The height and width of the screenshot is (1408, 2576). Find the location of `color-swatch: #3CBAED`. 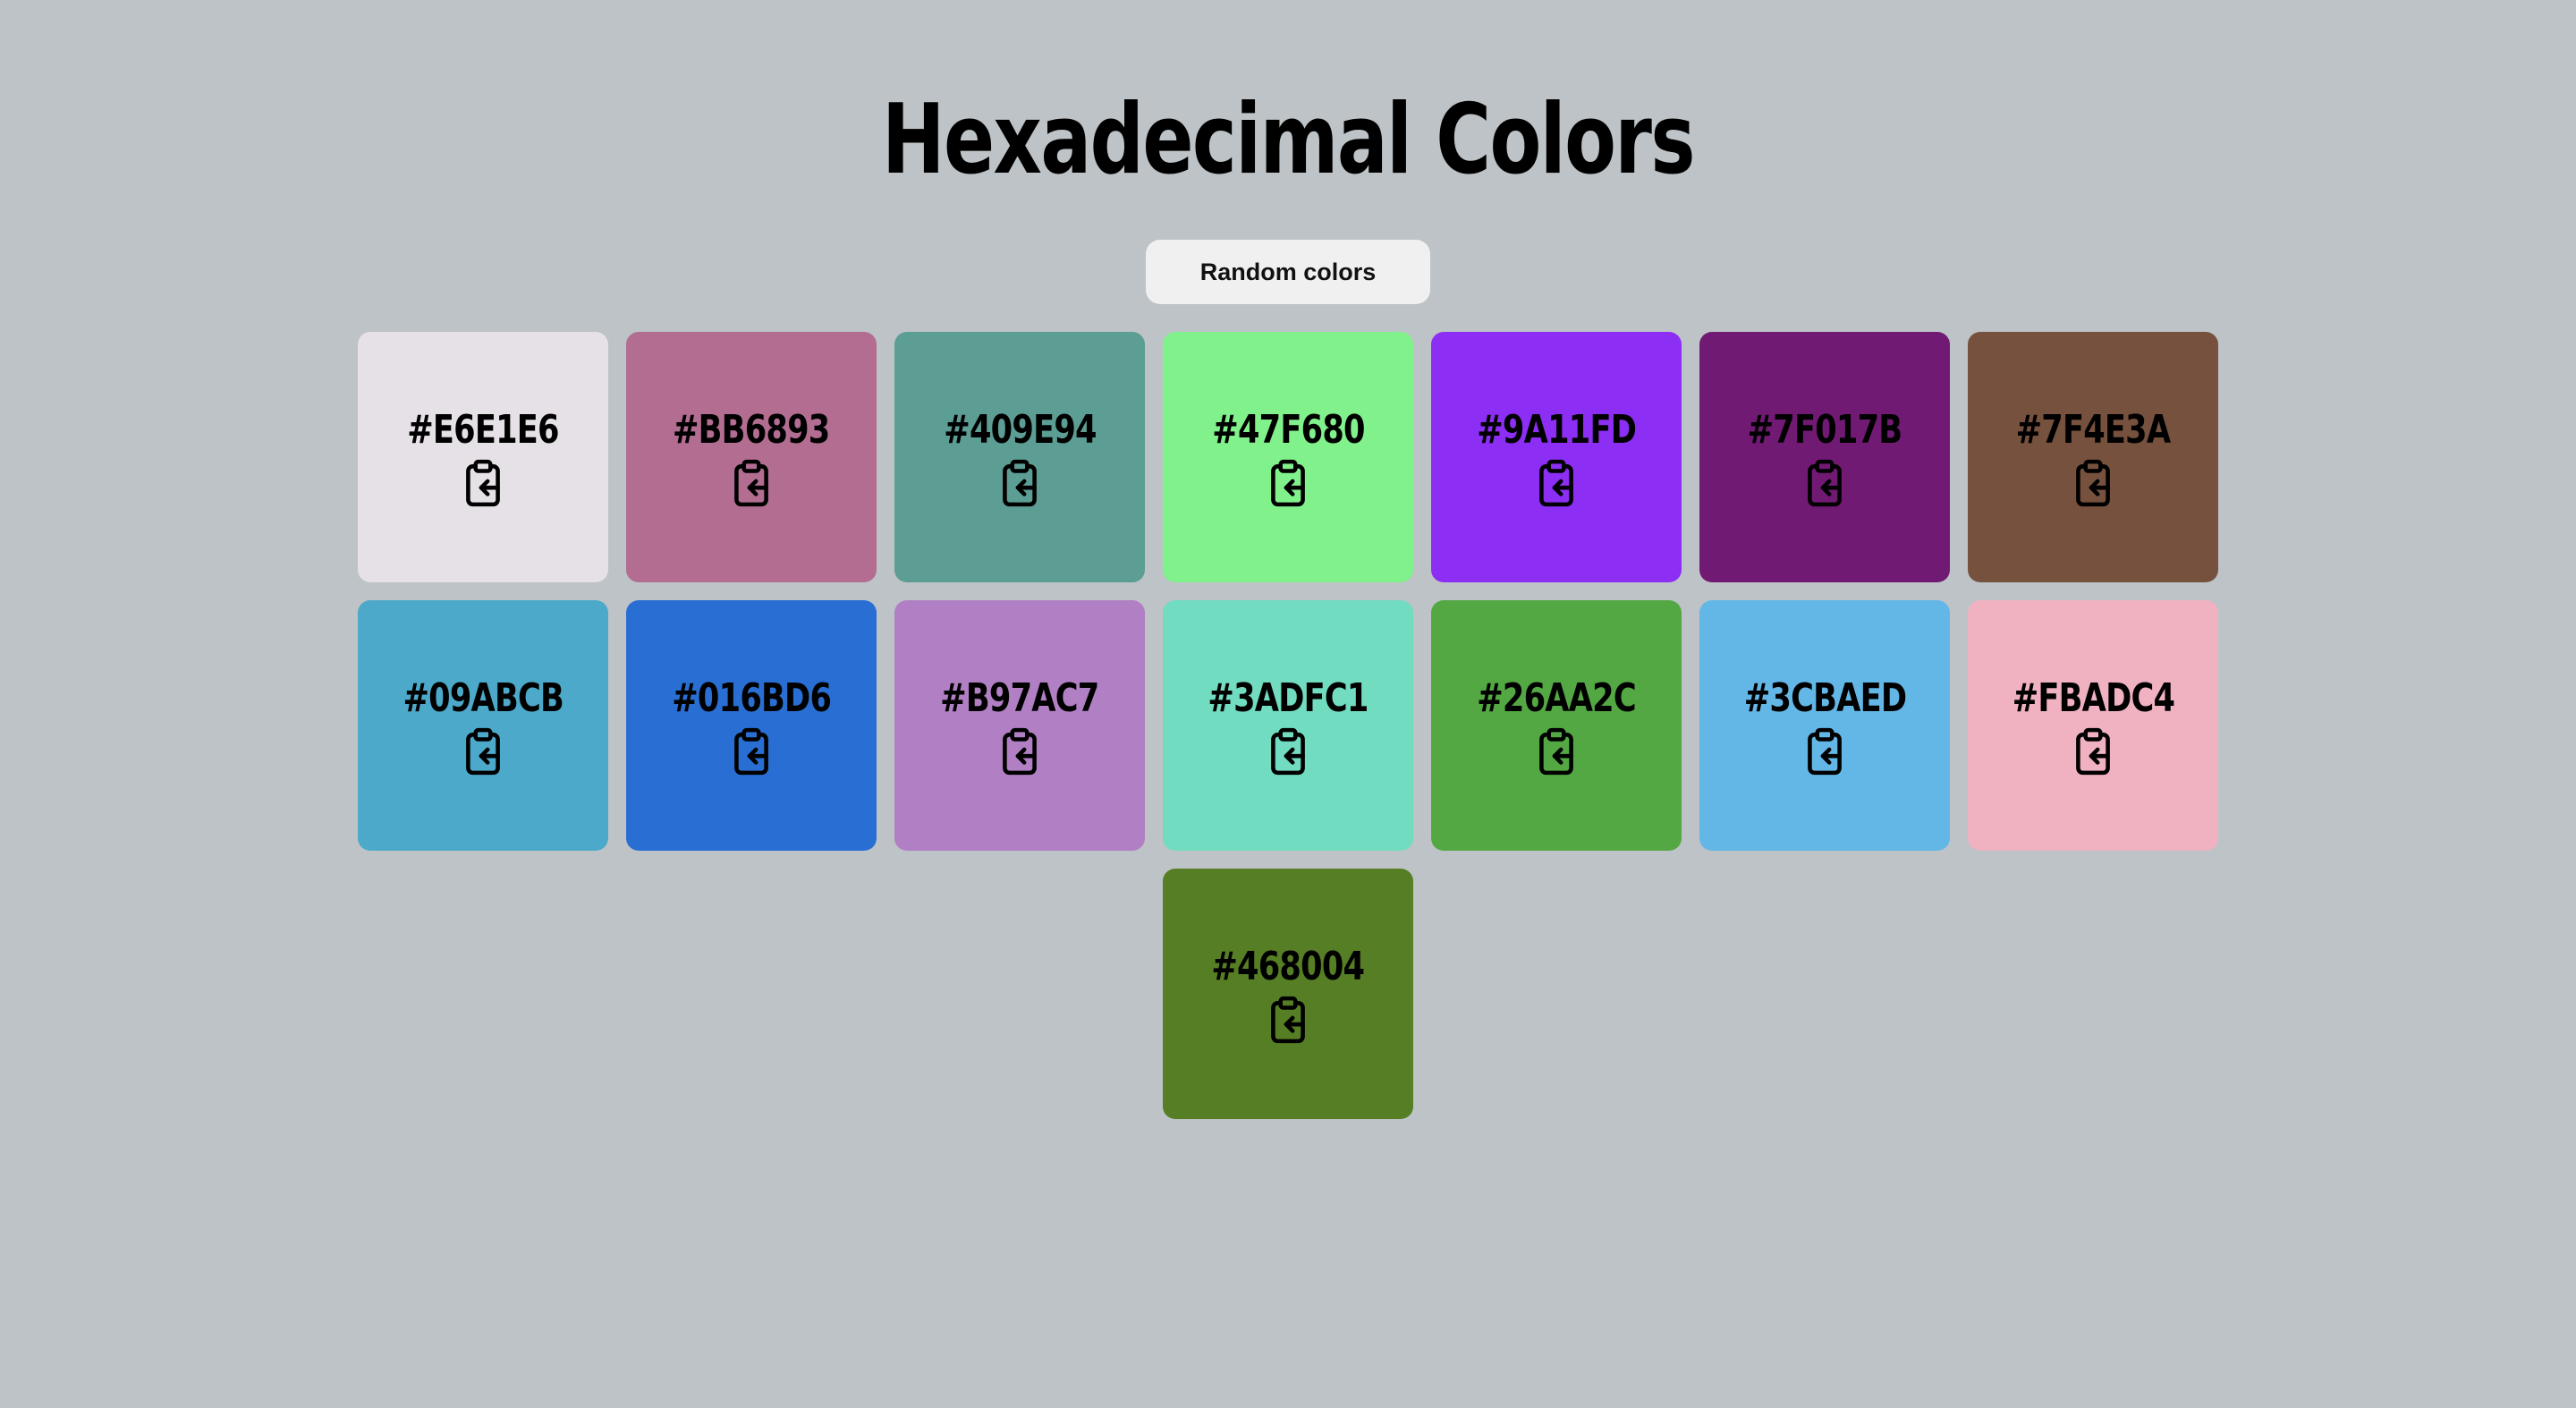

color-swatch: #3CBAED is located at coordinates (1824, 725).